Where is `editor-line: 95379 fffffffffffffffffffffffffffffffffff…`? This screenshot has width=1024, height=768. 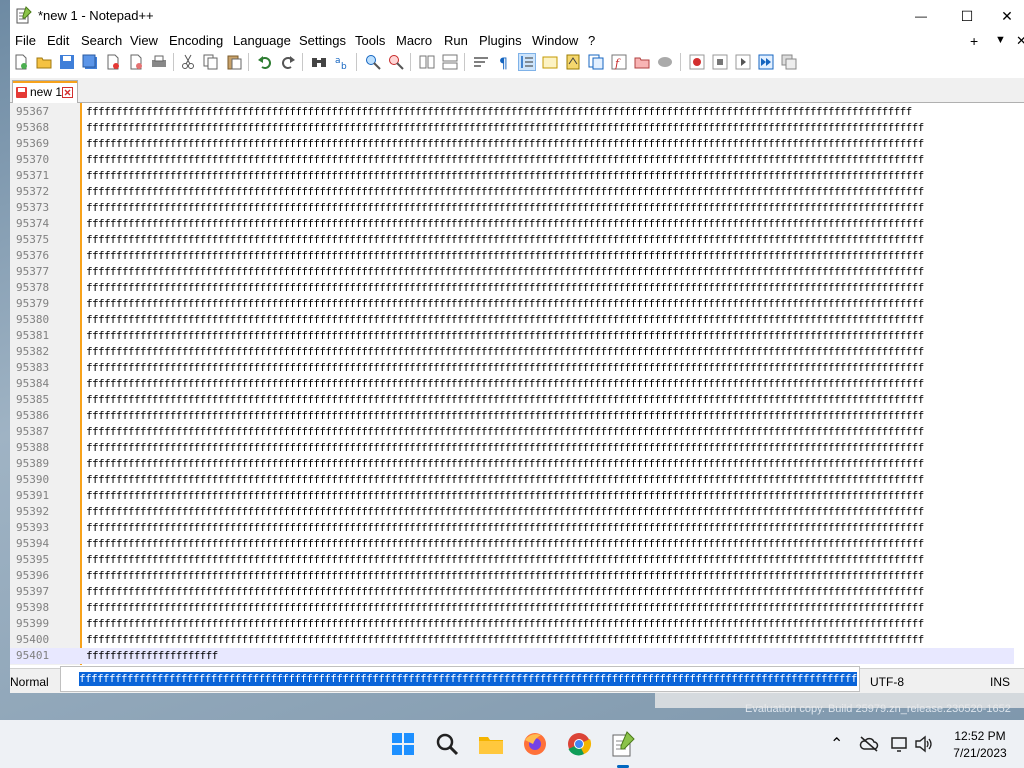 editor-line: 95379 fffffffffffffffffffffffffffffffffff… is located at coordinates (512, 304).